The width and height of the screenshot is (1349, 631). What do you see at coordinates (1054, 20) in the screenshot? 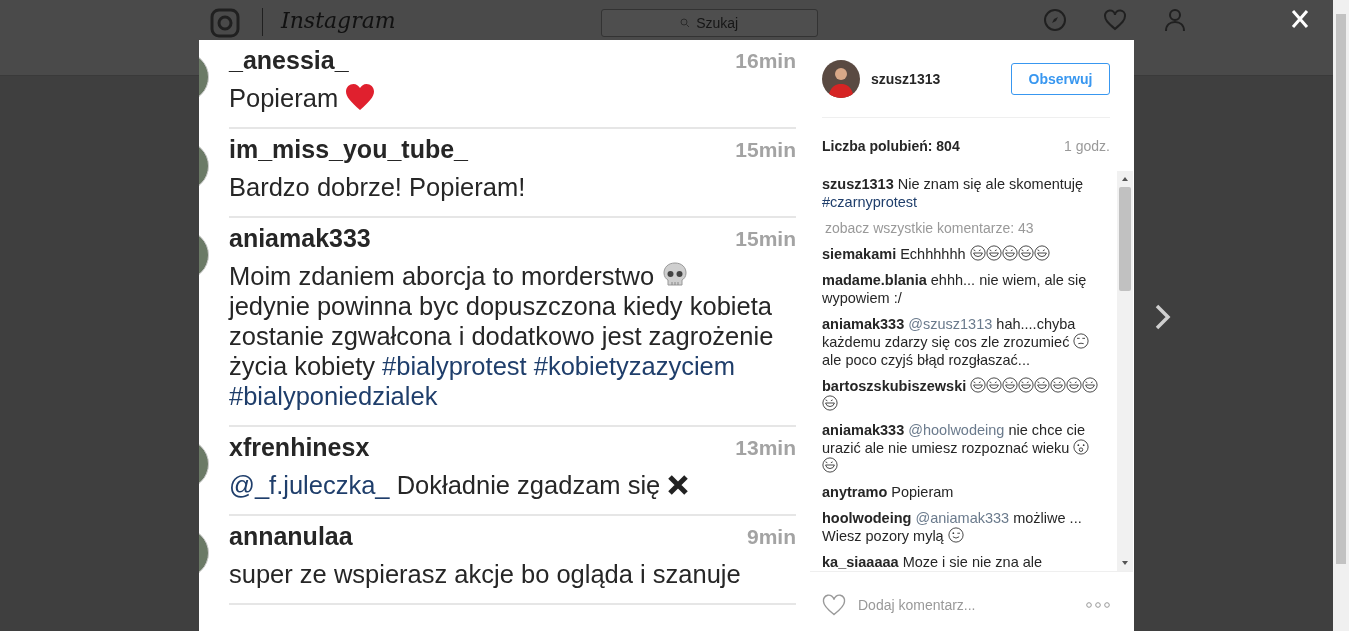
I see `compass-icon` at bounding box center [1054, 20].